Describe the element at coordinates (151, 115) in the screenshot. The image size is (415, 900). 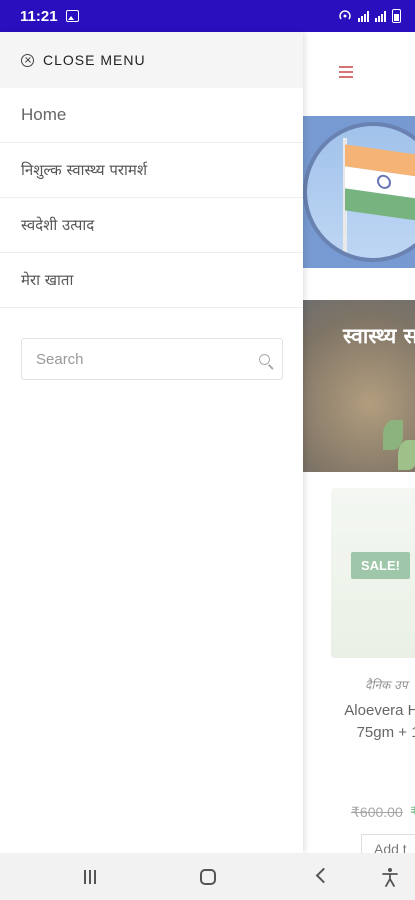
I see `menu-item-home: Home` at that location.